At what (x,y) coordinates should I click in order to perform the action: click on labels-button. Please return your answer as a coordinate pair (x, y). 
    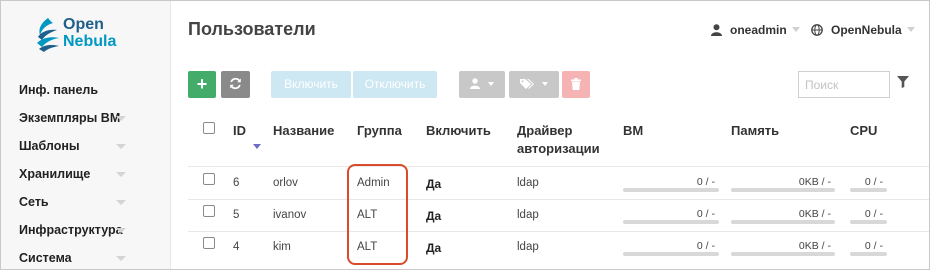
    Looking at the image, I should click on (534, 84).